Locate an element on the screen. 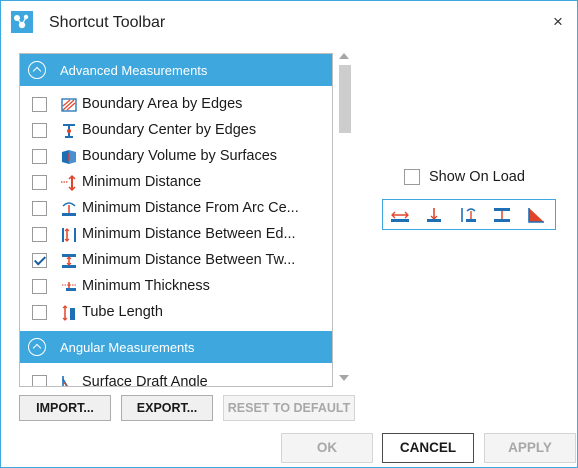 This screenshot has width=578, height=468. item-label: Minimum Thickness is located at coordinates (146, 286).